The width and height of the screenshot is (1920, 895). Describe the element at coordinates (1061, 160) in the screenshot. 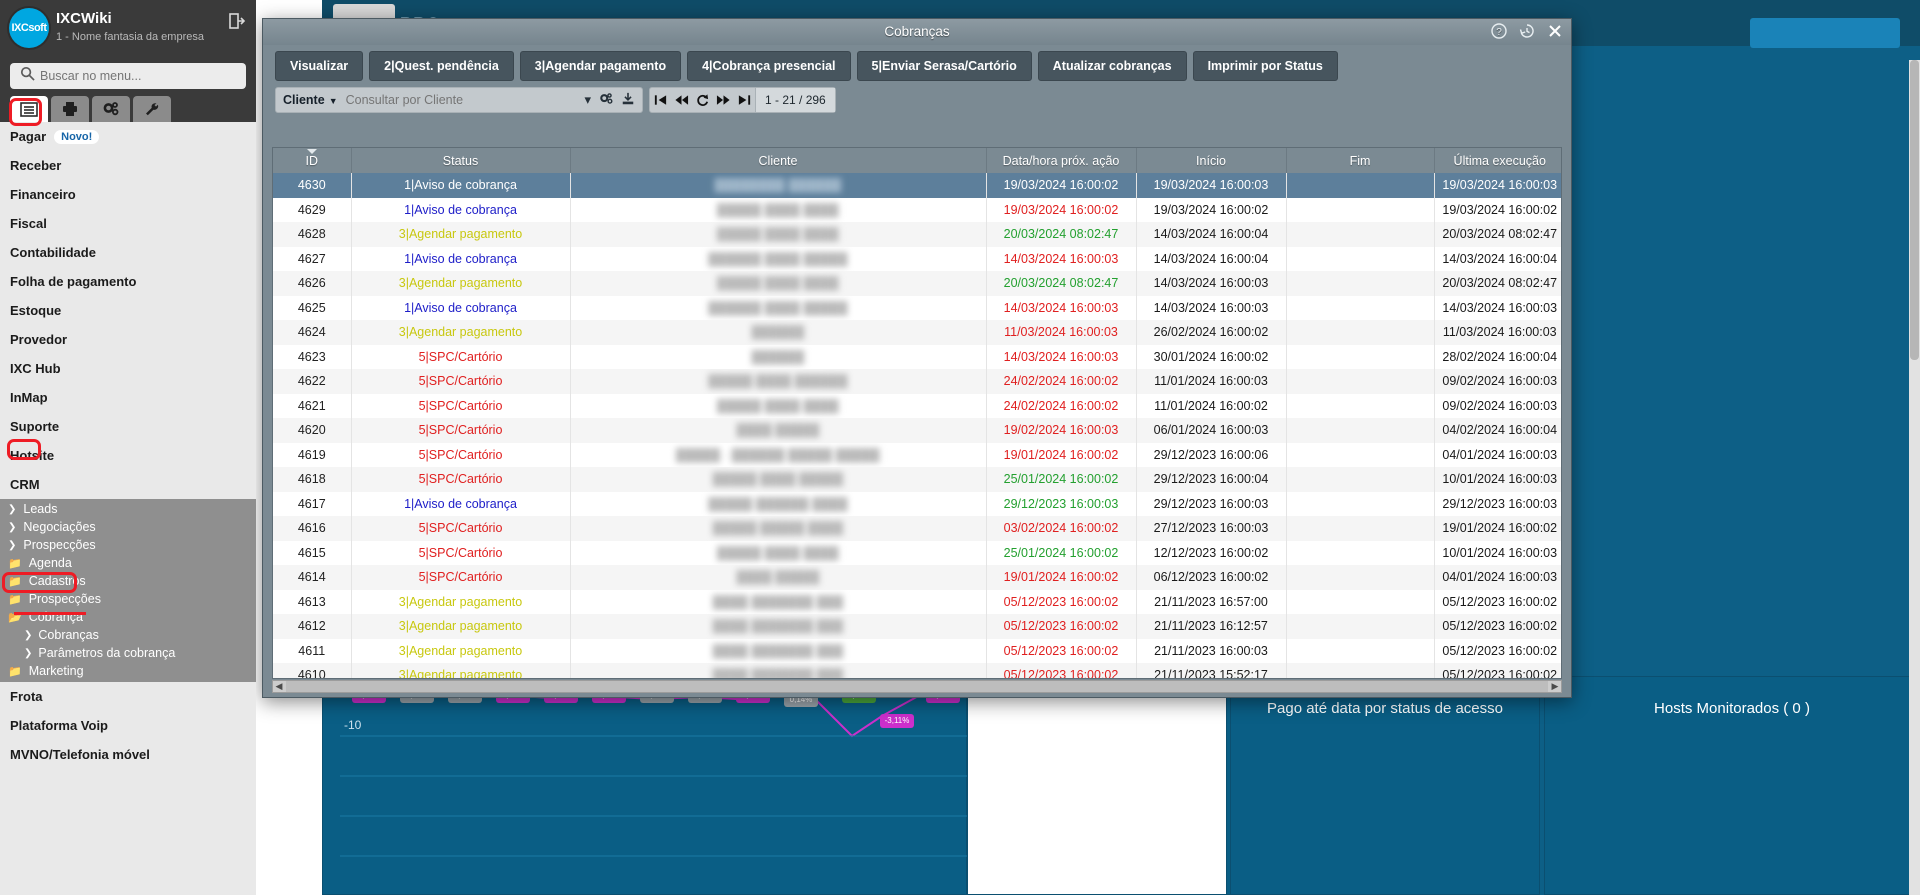

I see `column-header-proxima-acao: Data/hora próx. ação` at that location.